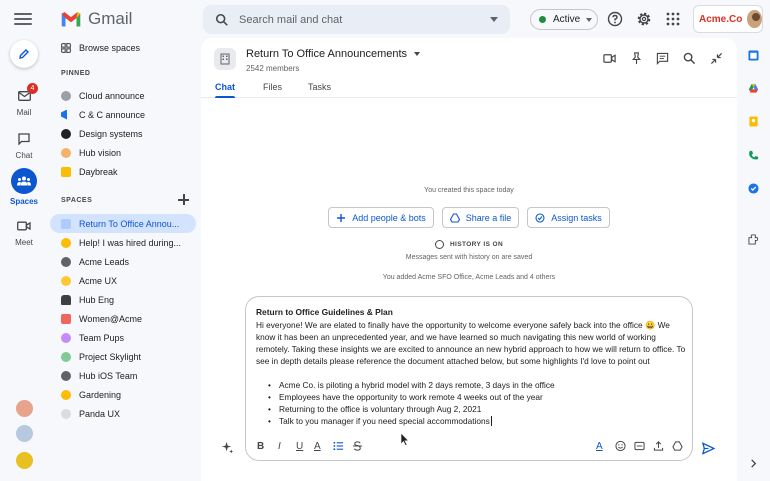 This screenshot has width=770, height=481. What do you see at coordinates (66, 280) in the screenshot?
I see `smiley-icon` at bounding box center [66, 280].